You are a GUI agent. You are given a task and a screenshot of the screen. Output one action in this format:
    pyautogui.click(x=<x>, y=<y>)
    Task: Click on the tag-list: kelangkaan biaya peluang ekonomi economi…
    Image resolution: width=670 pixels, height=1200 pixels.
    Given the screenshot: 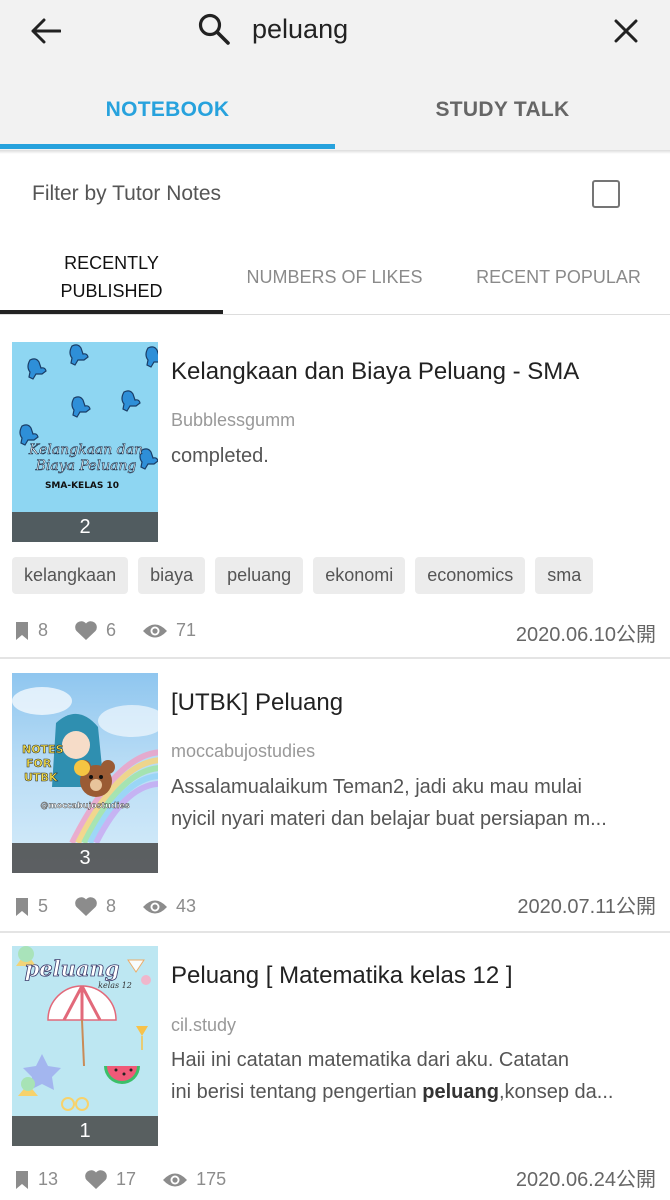 What is the action you would take?
    pyautogui.click(x=303, y=575)
    